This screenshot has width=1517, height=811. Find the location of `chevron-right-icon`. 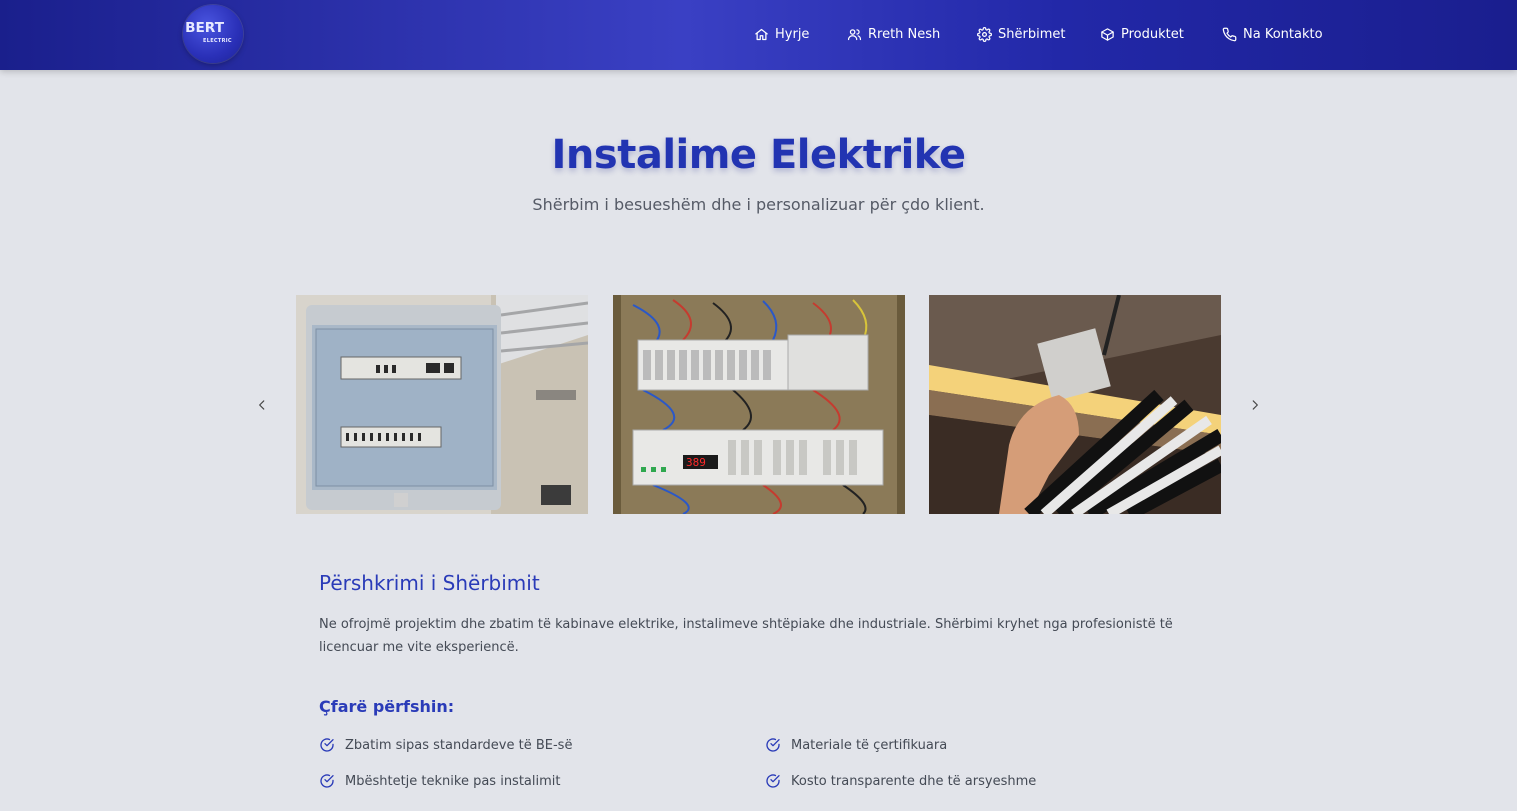

chevron-right-icon is located at coordinates (1255, 405).